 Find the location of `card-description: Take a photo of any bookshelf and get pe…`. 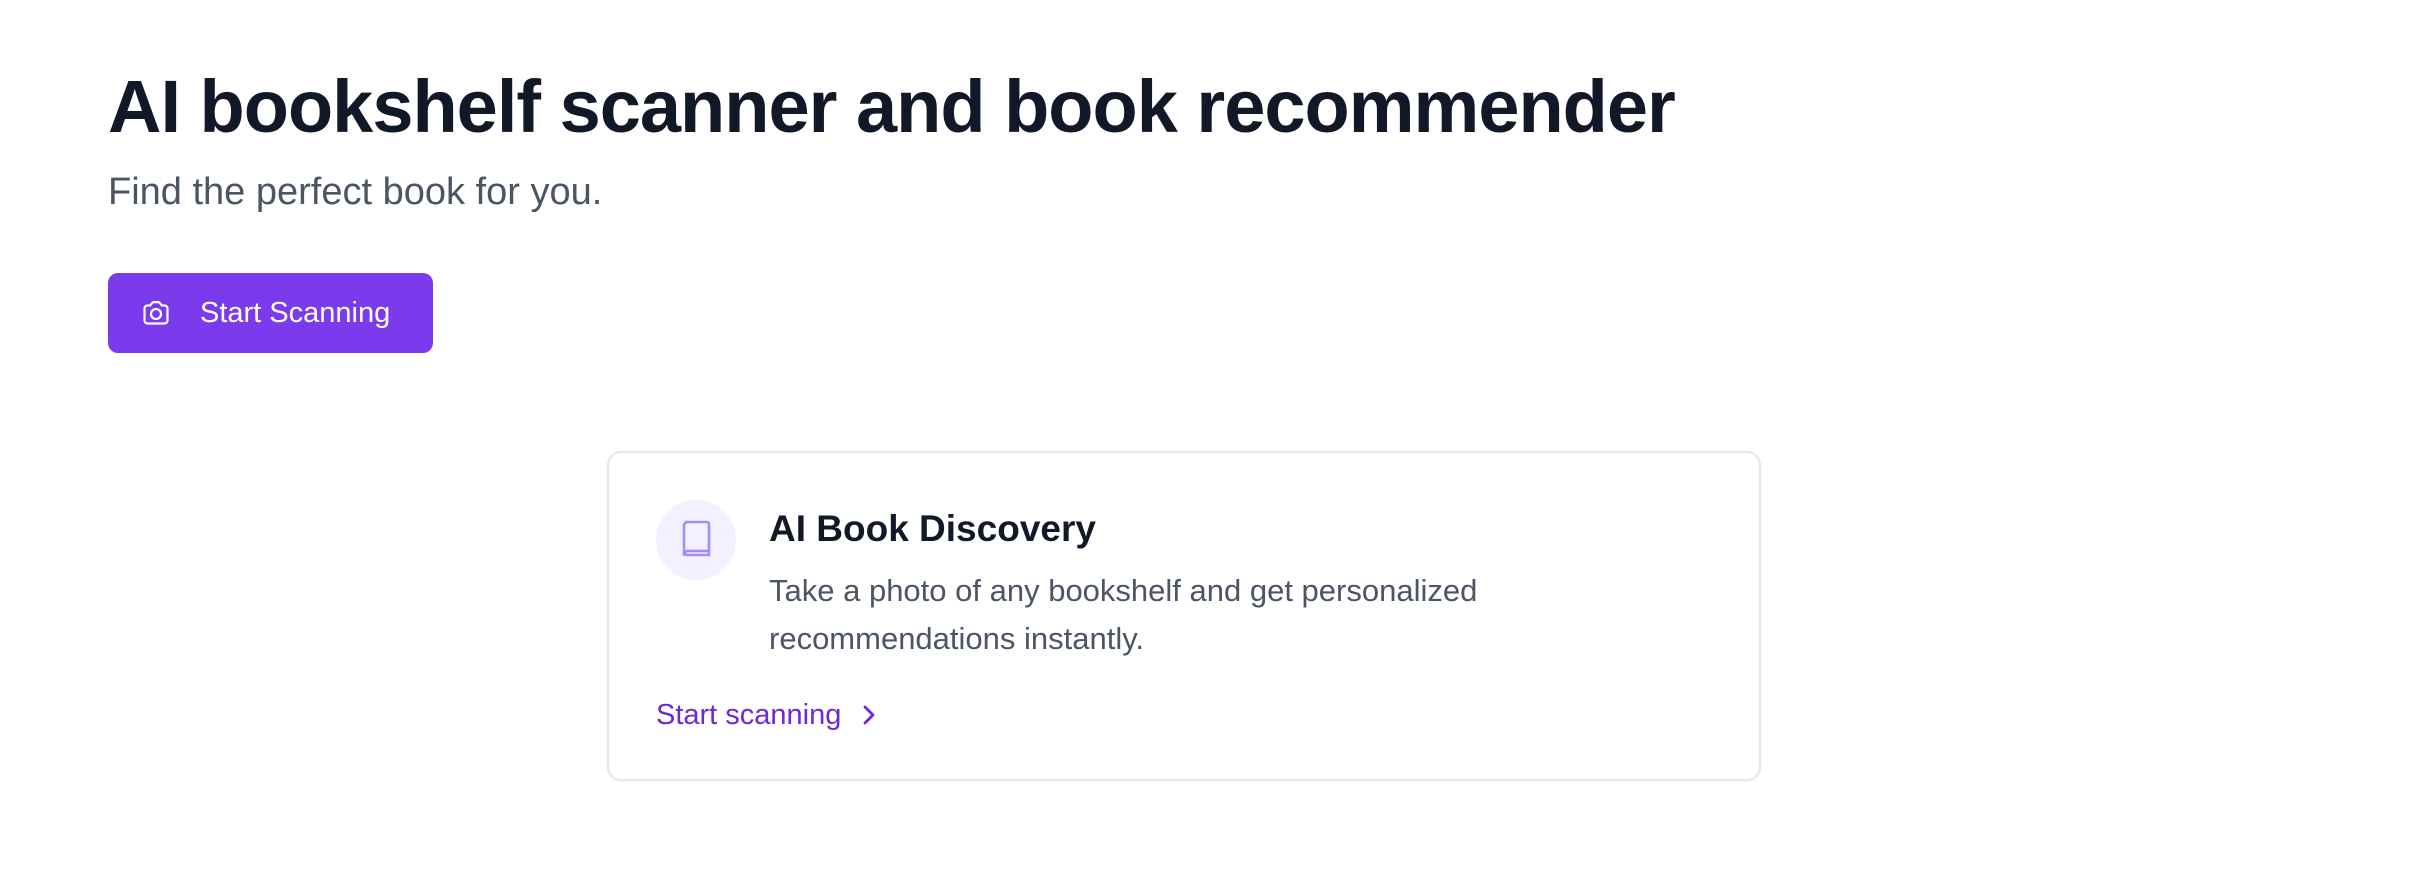

card-description: Take a photo of any bookshelf and get pe… is located at coordinates (1123, 614).